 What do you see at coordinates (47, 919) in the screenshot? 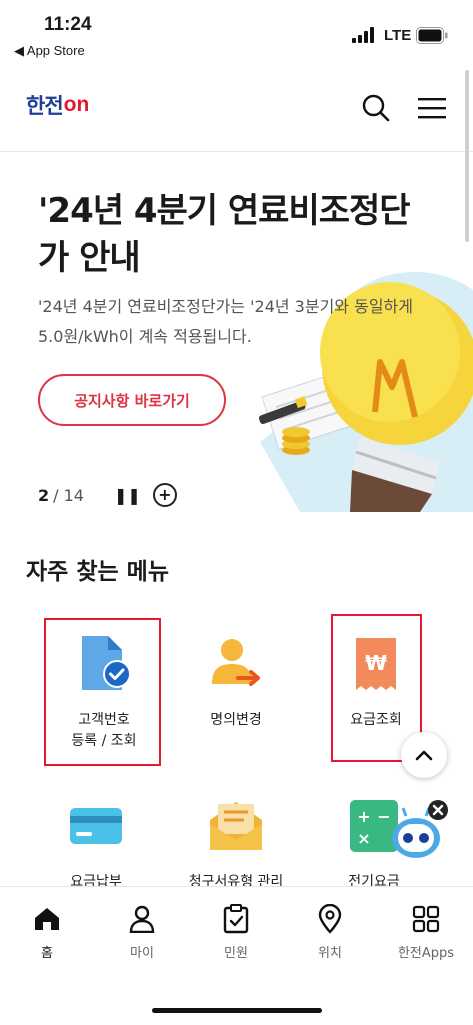
I see `home-icon` at bounding box center [47, 919].